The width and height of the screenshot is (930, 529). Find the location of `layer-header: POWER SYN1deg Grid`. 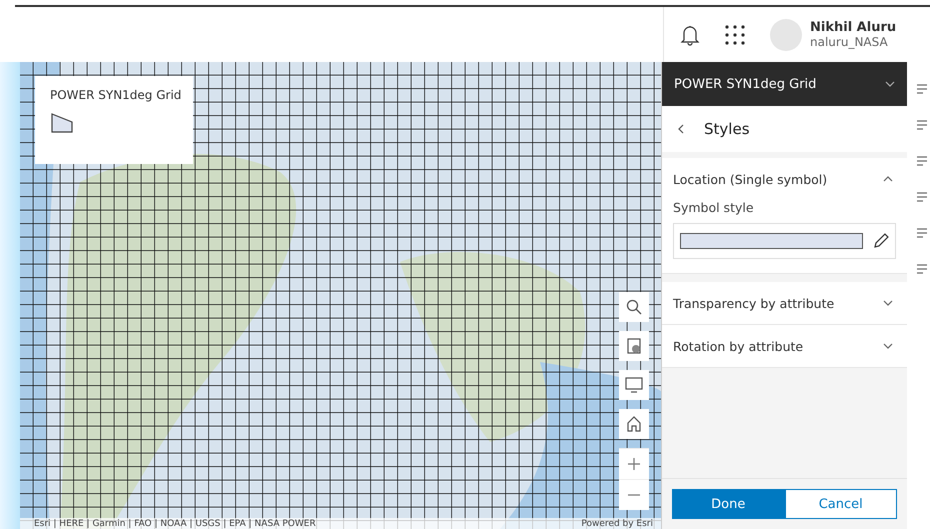

layer-header: POWER SYN1deg Grid is located at coordinates (785, 84).